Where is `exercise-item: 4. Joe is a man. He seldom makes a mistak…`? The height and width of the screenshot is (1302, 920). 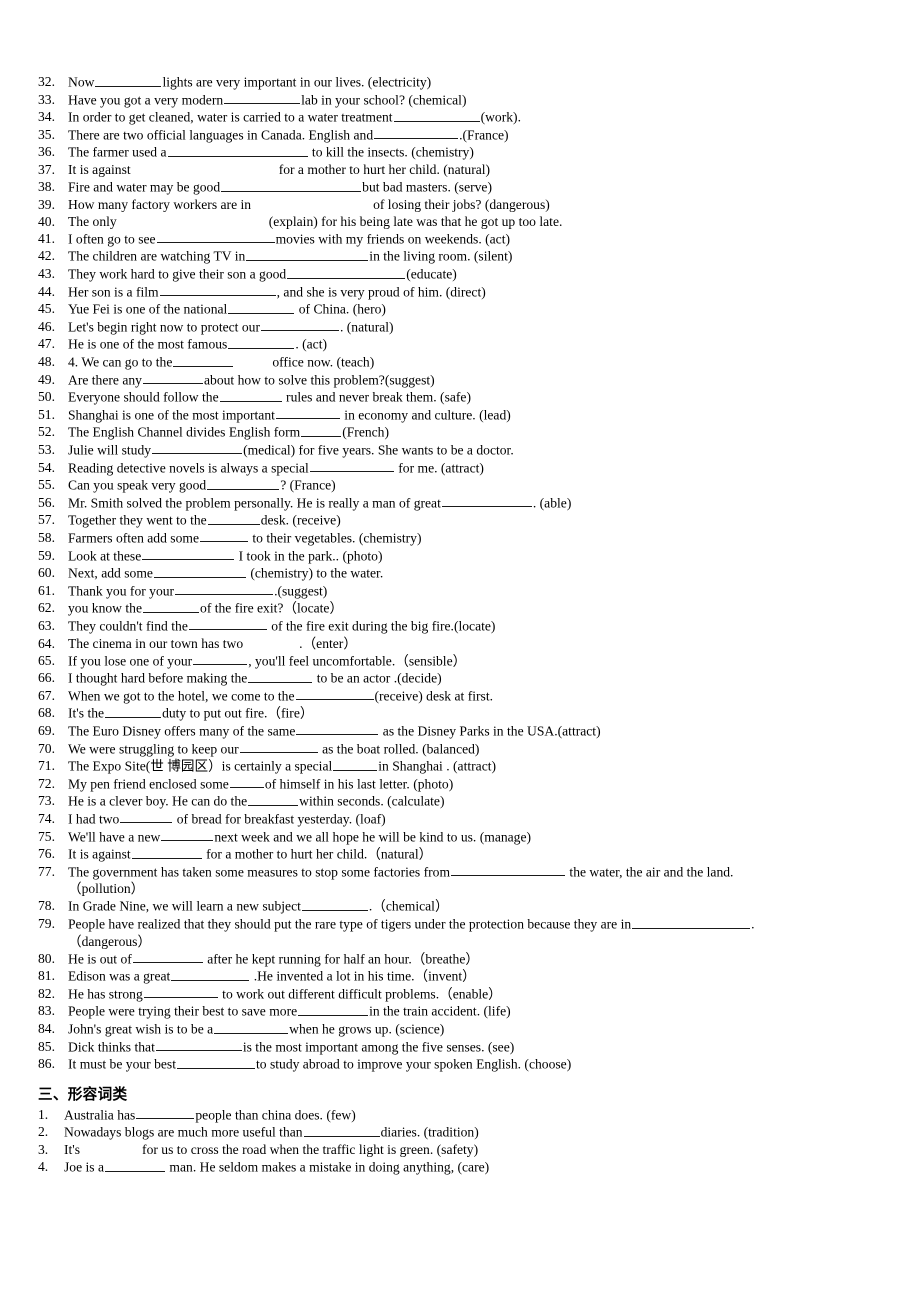 exercise-item: 4. Joe is a man. He seldom makes a mistak… is located at coordinates (473, 1167).